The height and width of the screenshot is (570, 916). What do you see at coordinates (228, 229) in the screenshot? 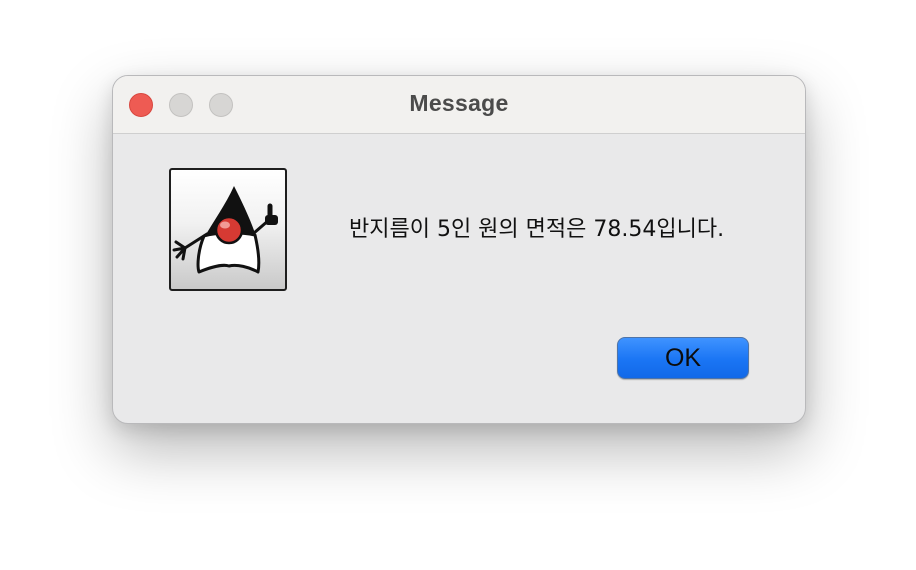
I see `java-duke-icon` at bounding box center [228, 229].